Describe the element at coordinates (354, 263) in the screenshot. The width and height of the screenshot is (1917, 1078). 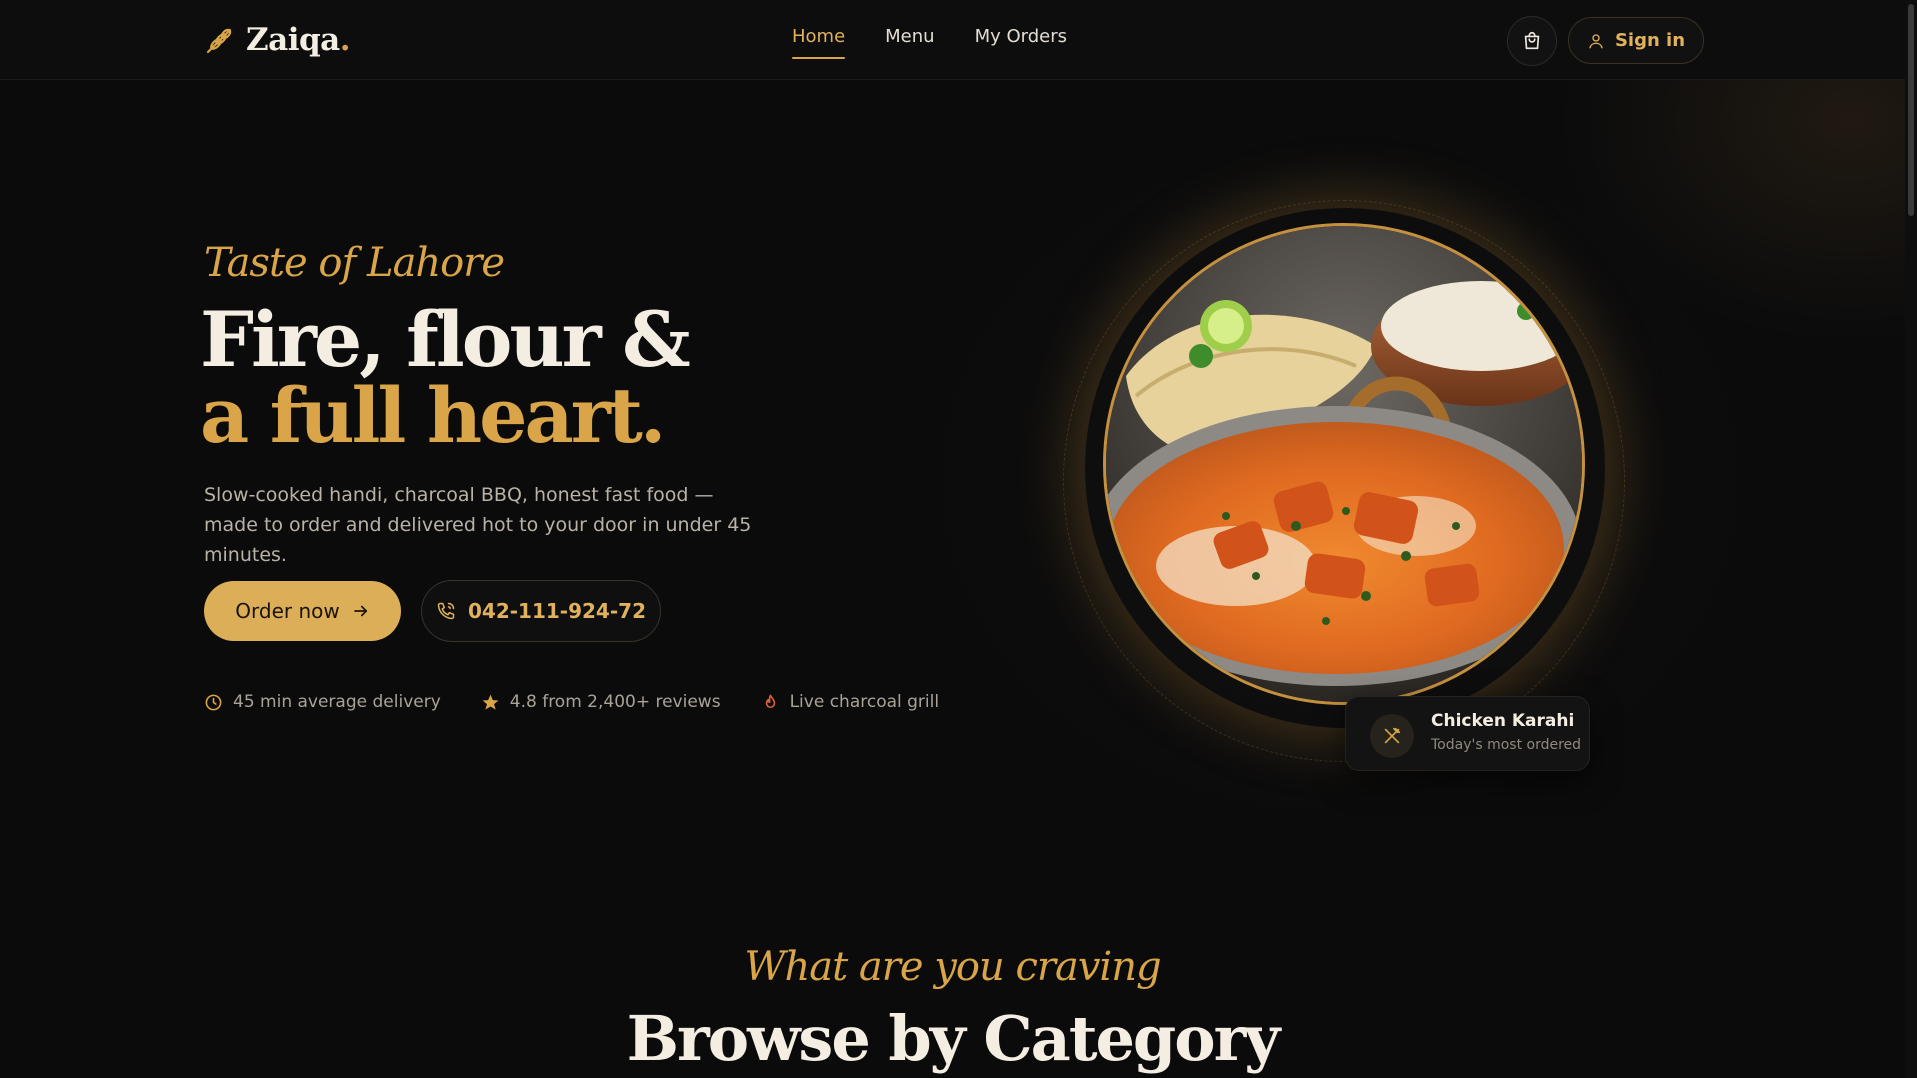
I see `hero-eyebrow: Taste of Lahore` at that location.